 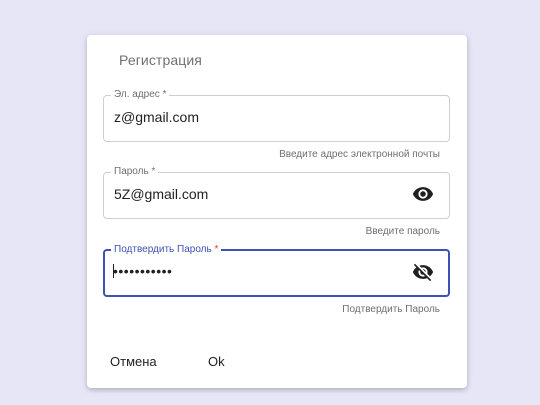 I want to click on ok-button: Ok, so click(x=216, y=361).